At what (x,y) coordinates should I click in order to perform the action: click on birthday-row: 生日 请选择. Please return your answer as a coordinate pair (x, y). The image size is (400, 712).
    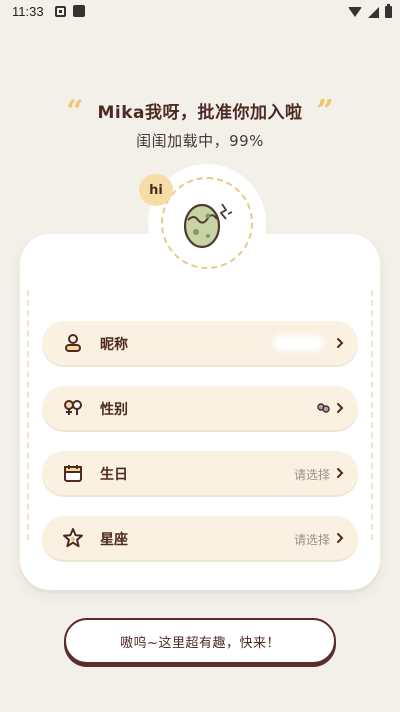
    Looking at the image, I should click on (200, 473).